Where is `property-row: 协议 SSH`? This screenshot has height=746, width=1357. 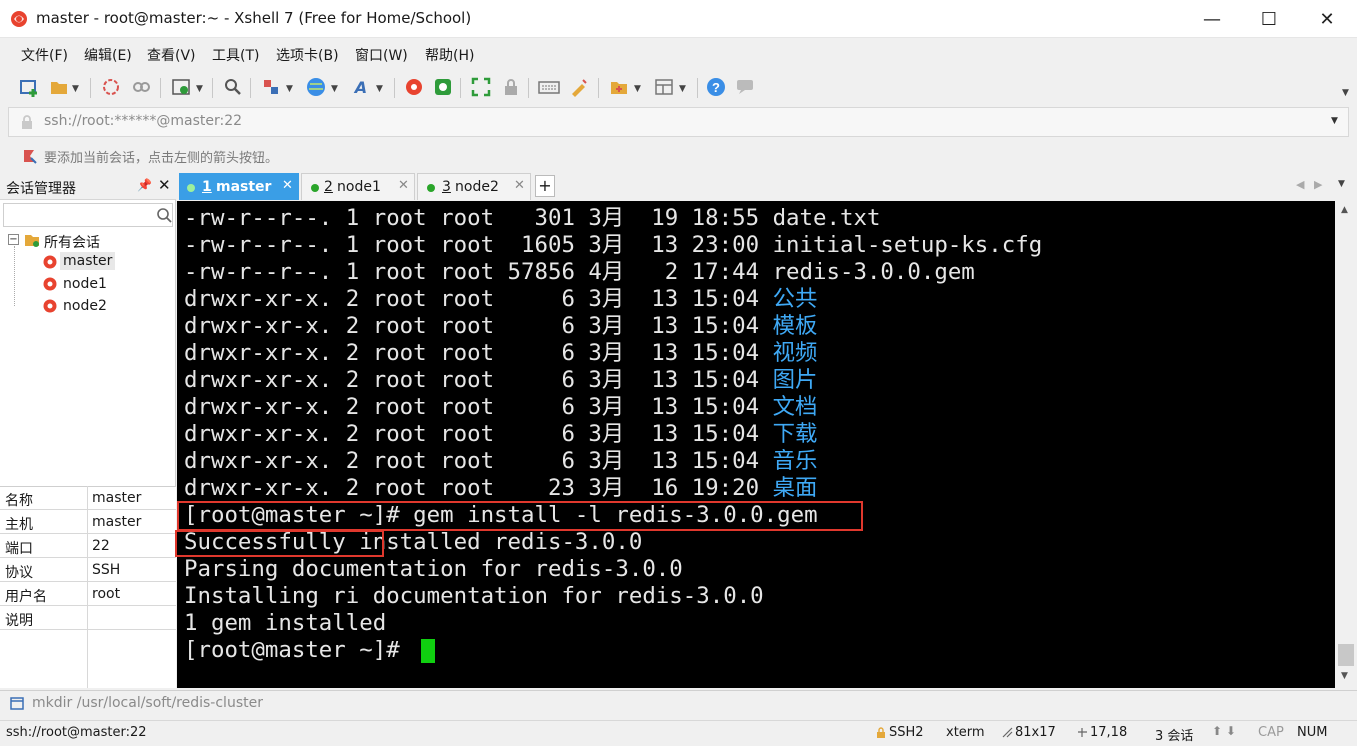
property-row: 协议 SSH is located at coordinates (88, 570).